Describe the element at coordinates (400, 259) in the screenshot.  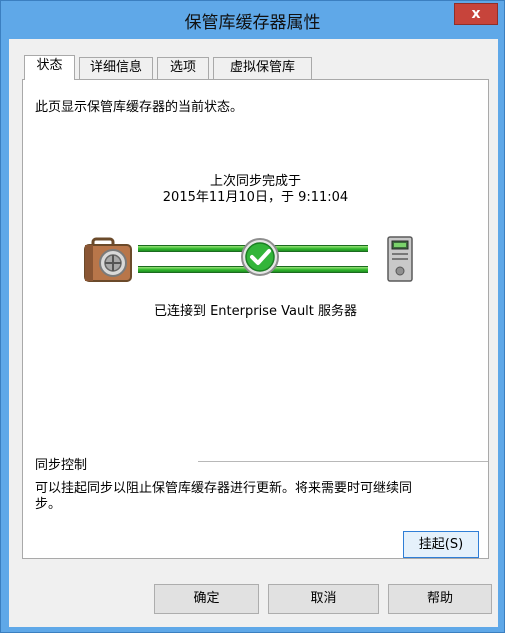
I see `server-icon` at that location.